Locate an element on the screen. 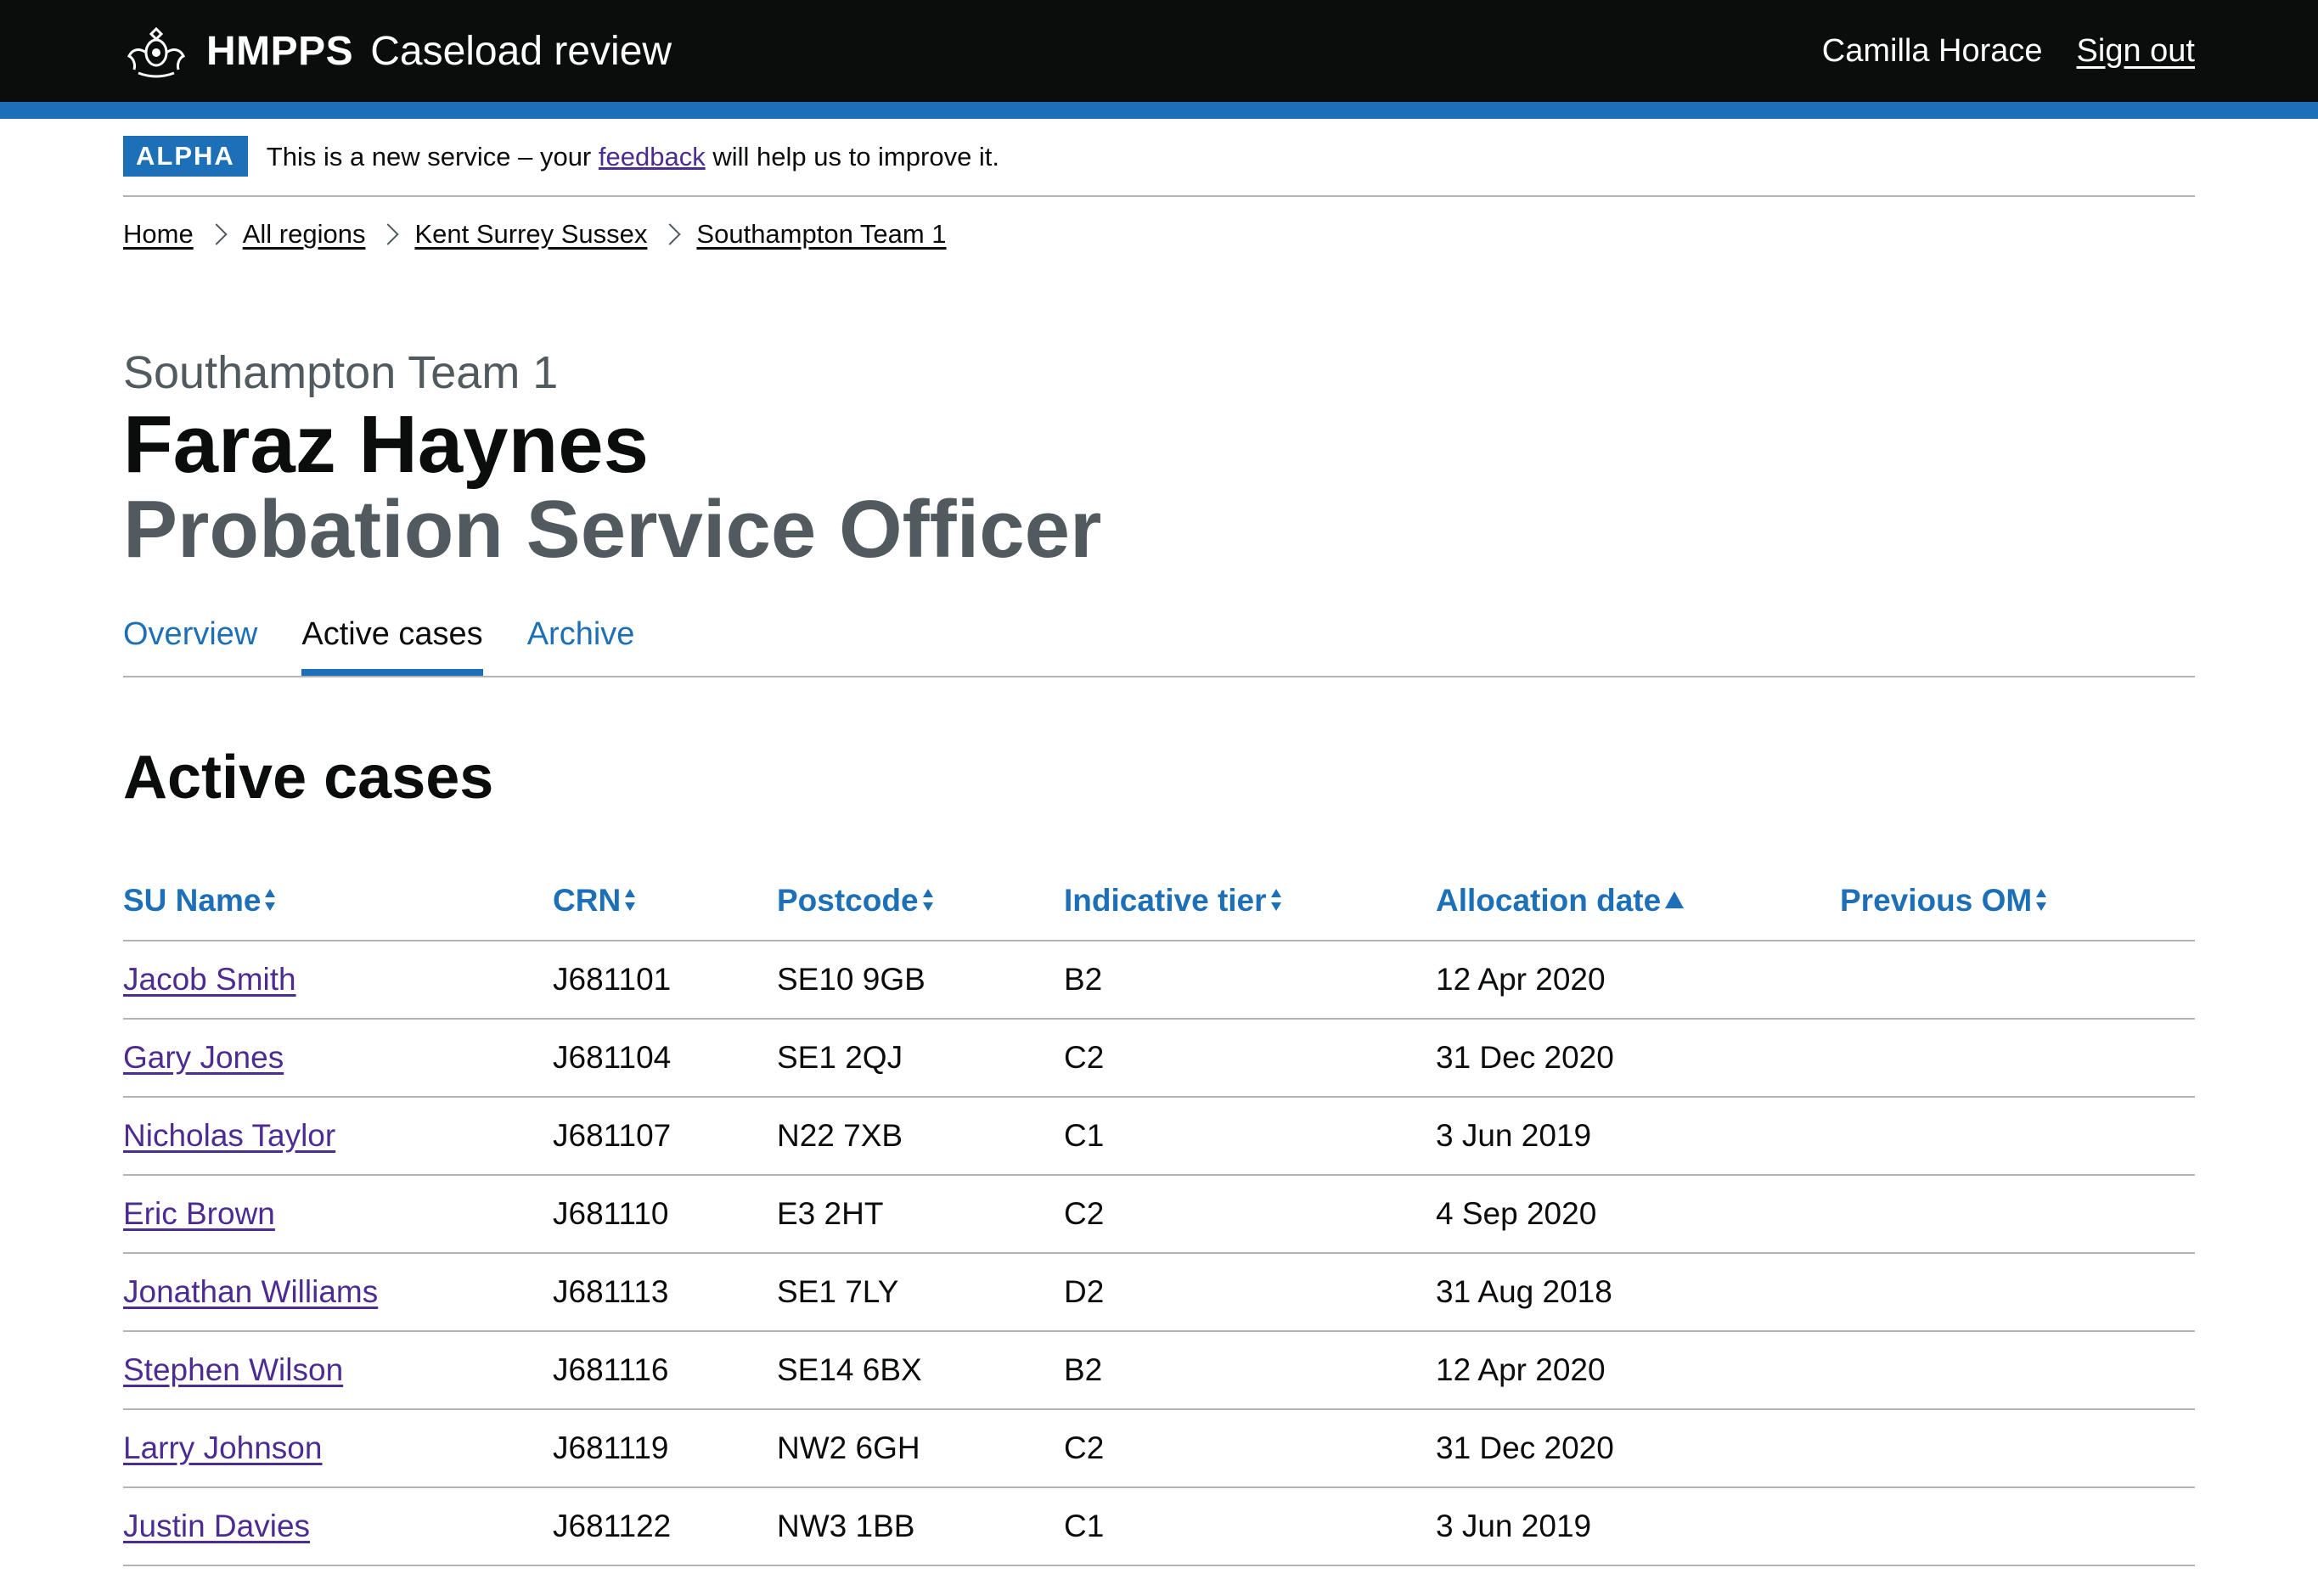  su-name-link: Gary Jones is located at coordinates (203, 1057).